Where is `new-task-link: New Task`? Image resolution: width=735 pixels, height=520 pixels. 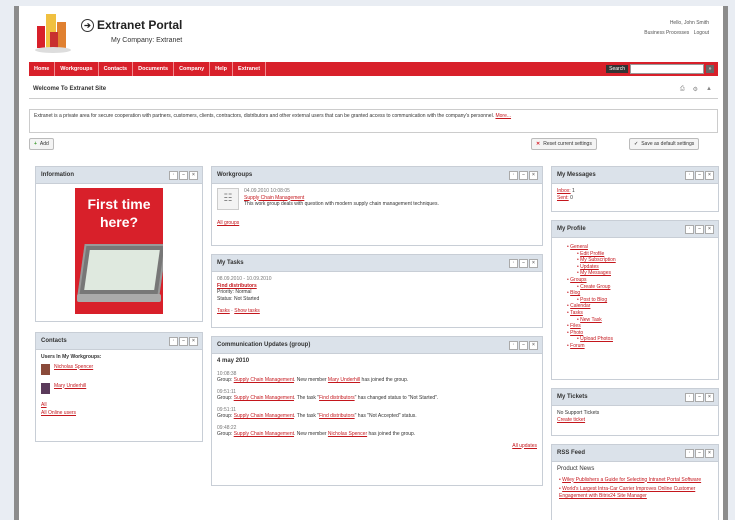 new-task-link: New Task is located at coordinates (591, 320).